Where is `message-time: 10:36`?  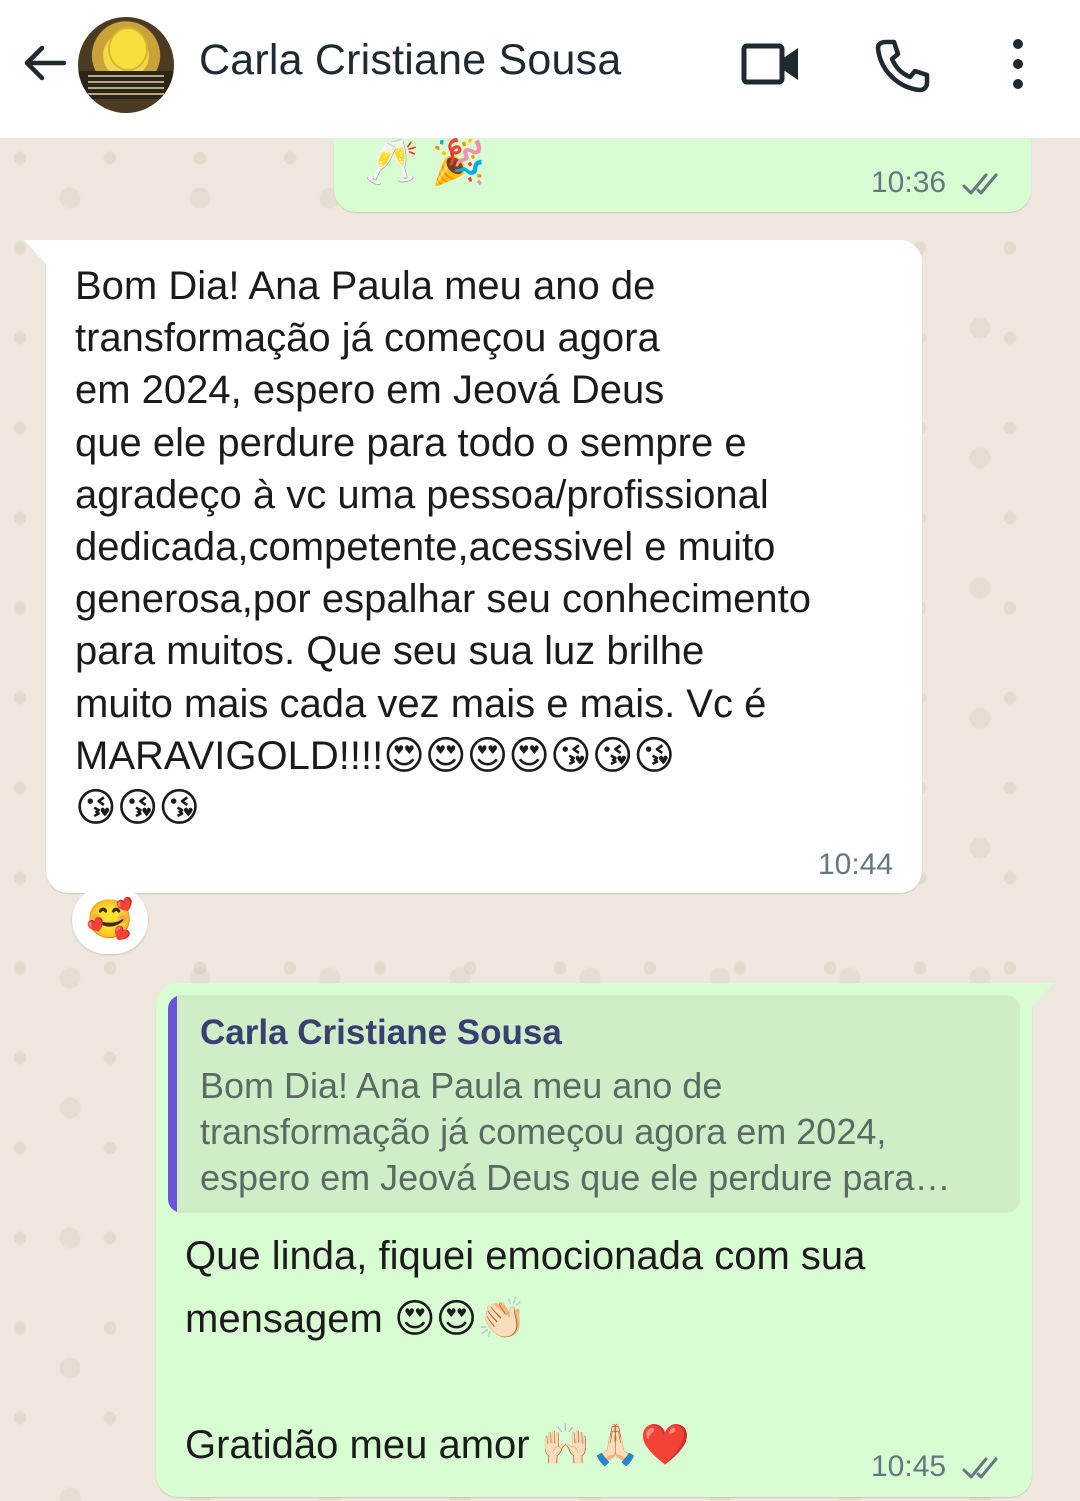
message-time: 10:36 is located at coordinates (909, 182).